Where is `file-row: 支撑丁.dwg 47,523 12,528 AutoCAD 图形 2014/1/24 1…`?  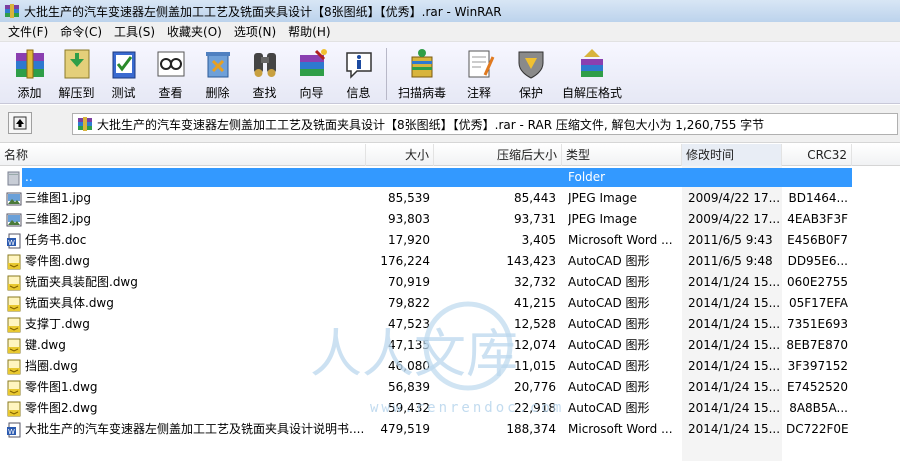 file-row: 支撑丁.dwg 47,523 12,528 AutoCAD 图形 2014/1/24 1… is located at coordinates (450, 324).